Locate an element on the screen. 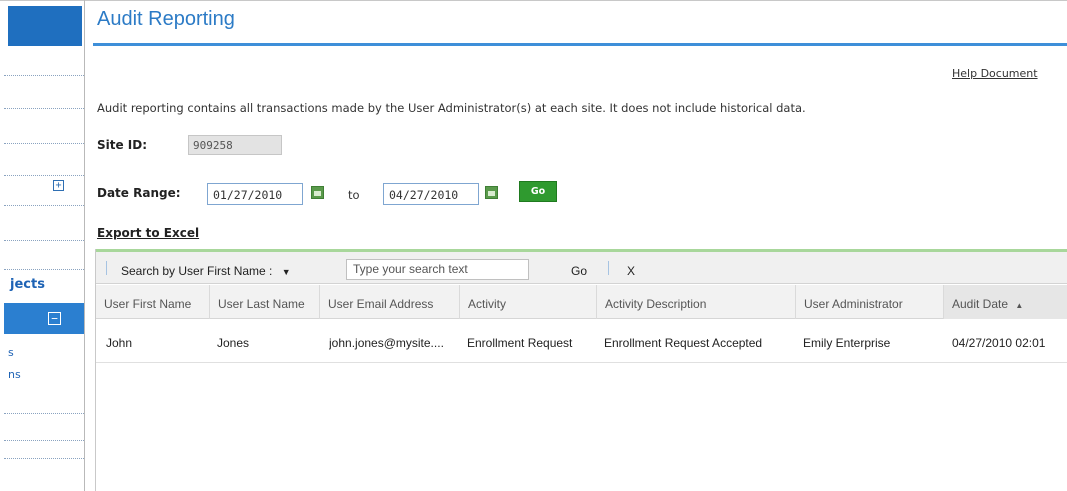 The height and width of the screenshot is (491, 1067). date-to-input: 04/27/2010 is located at coordinates (431, 194).